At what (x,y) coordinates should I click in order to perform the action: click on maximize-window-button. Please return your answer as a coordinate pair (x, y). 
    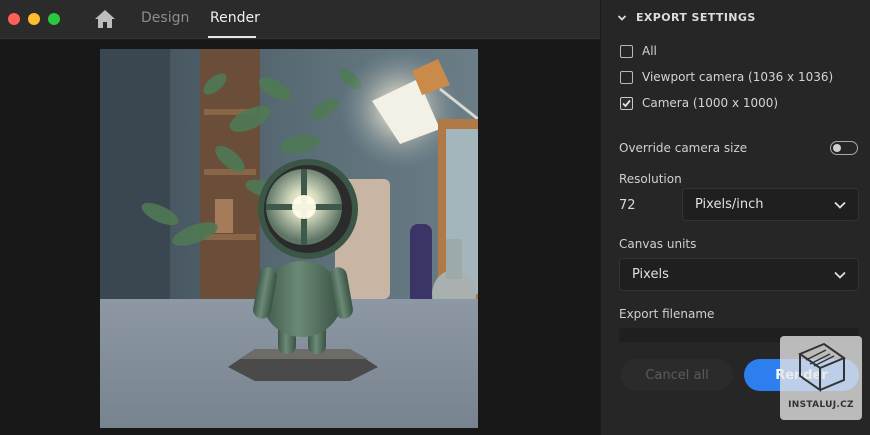
    Looking at the image, I should click on (54, 19).